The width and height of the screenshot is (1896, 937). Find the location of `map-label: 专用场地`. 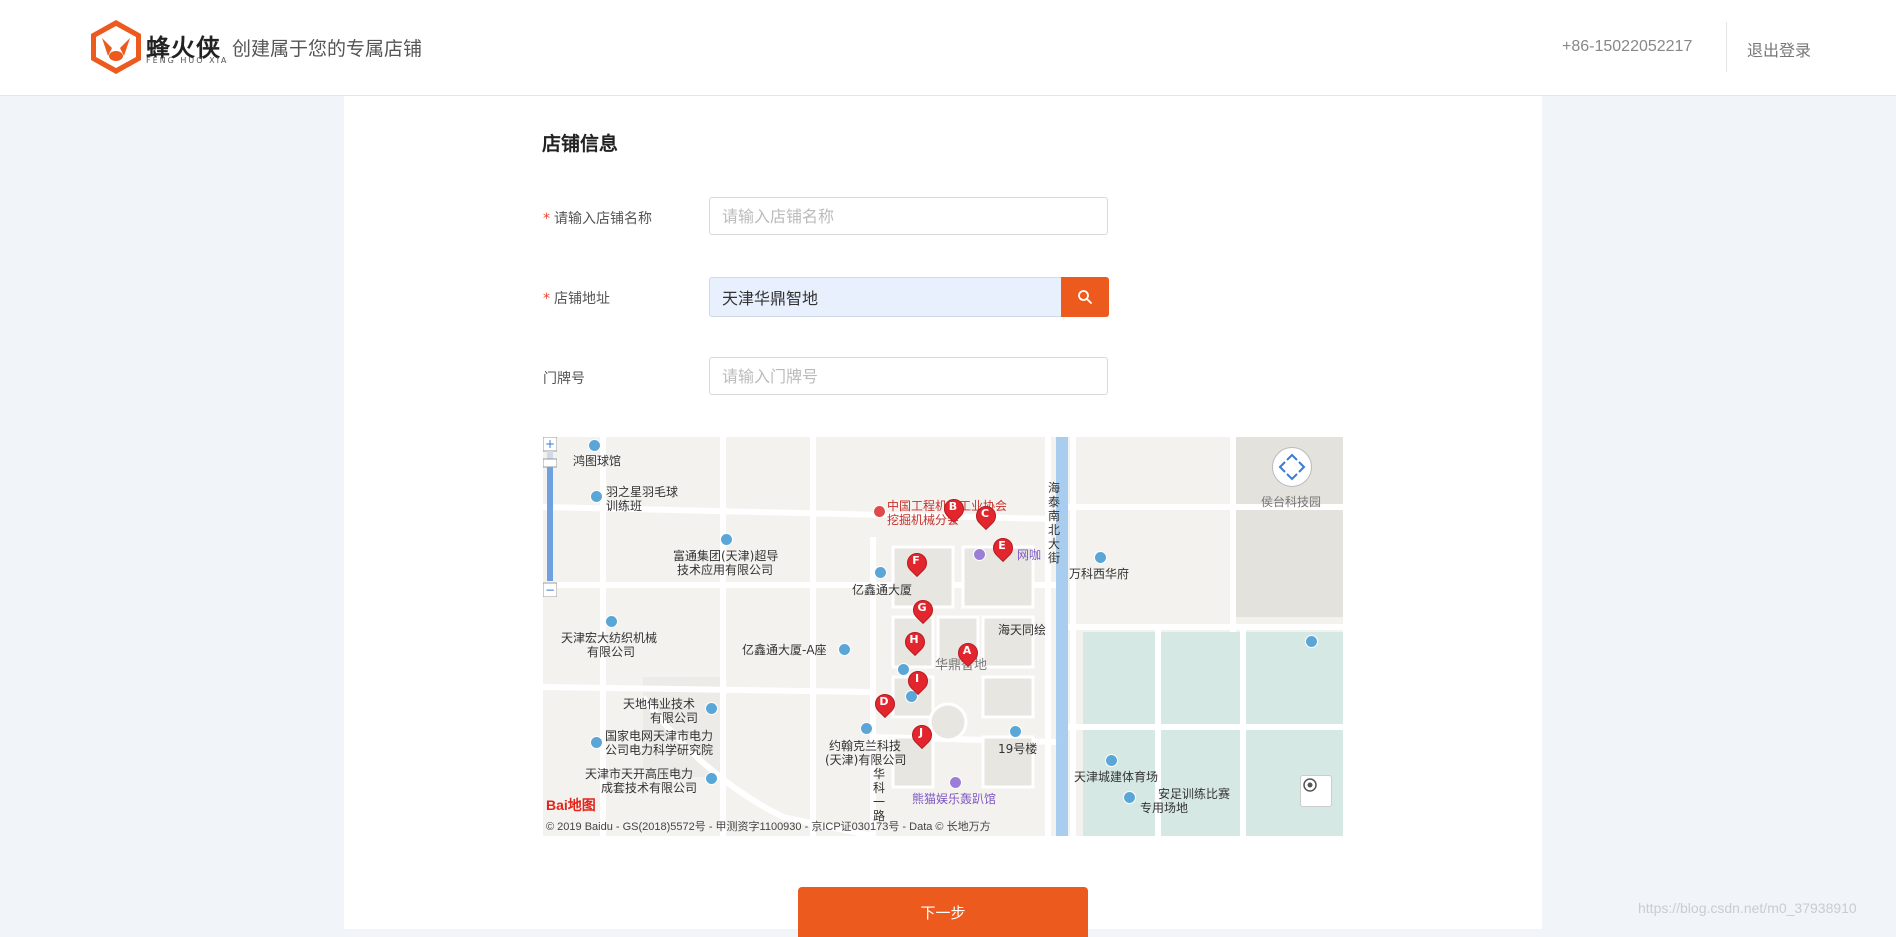

map-label: 专用场地 is located at coordinates (1164, 808).